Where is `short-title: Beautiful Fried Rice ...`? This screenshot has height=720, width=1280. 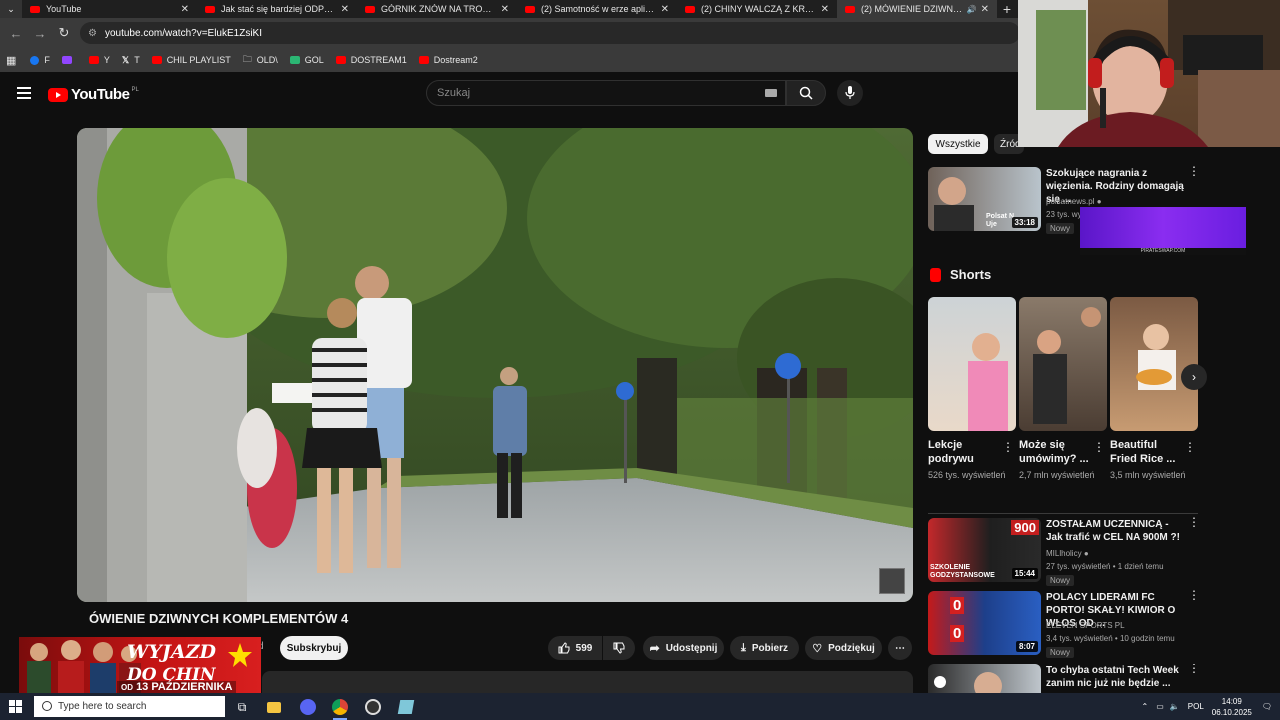 short-title: Beautiful Fried Rice ... is located at coordinates (1145, 452).